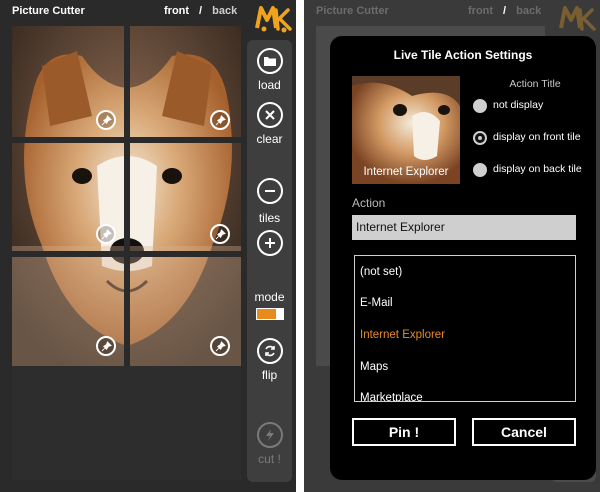  I want to click on cut-button, so click(270, 435).